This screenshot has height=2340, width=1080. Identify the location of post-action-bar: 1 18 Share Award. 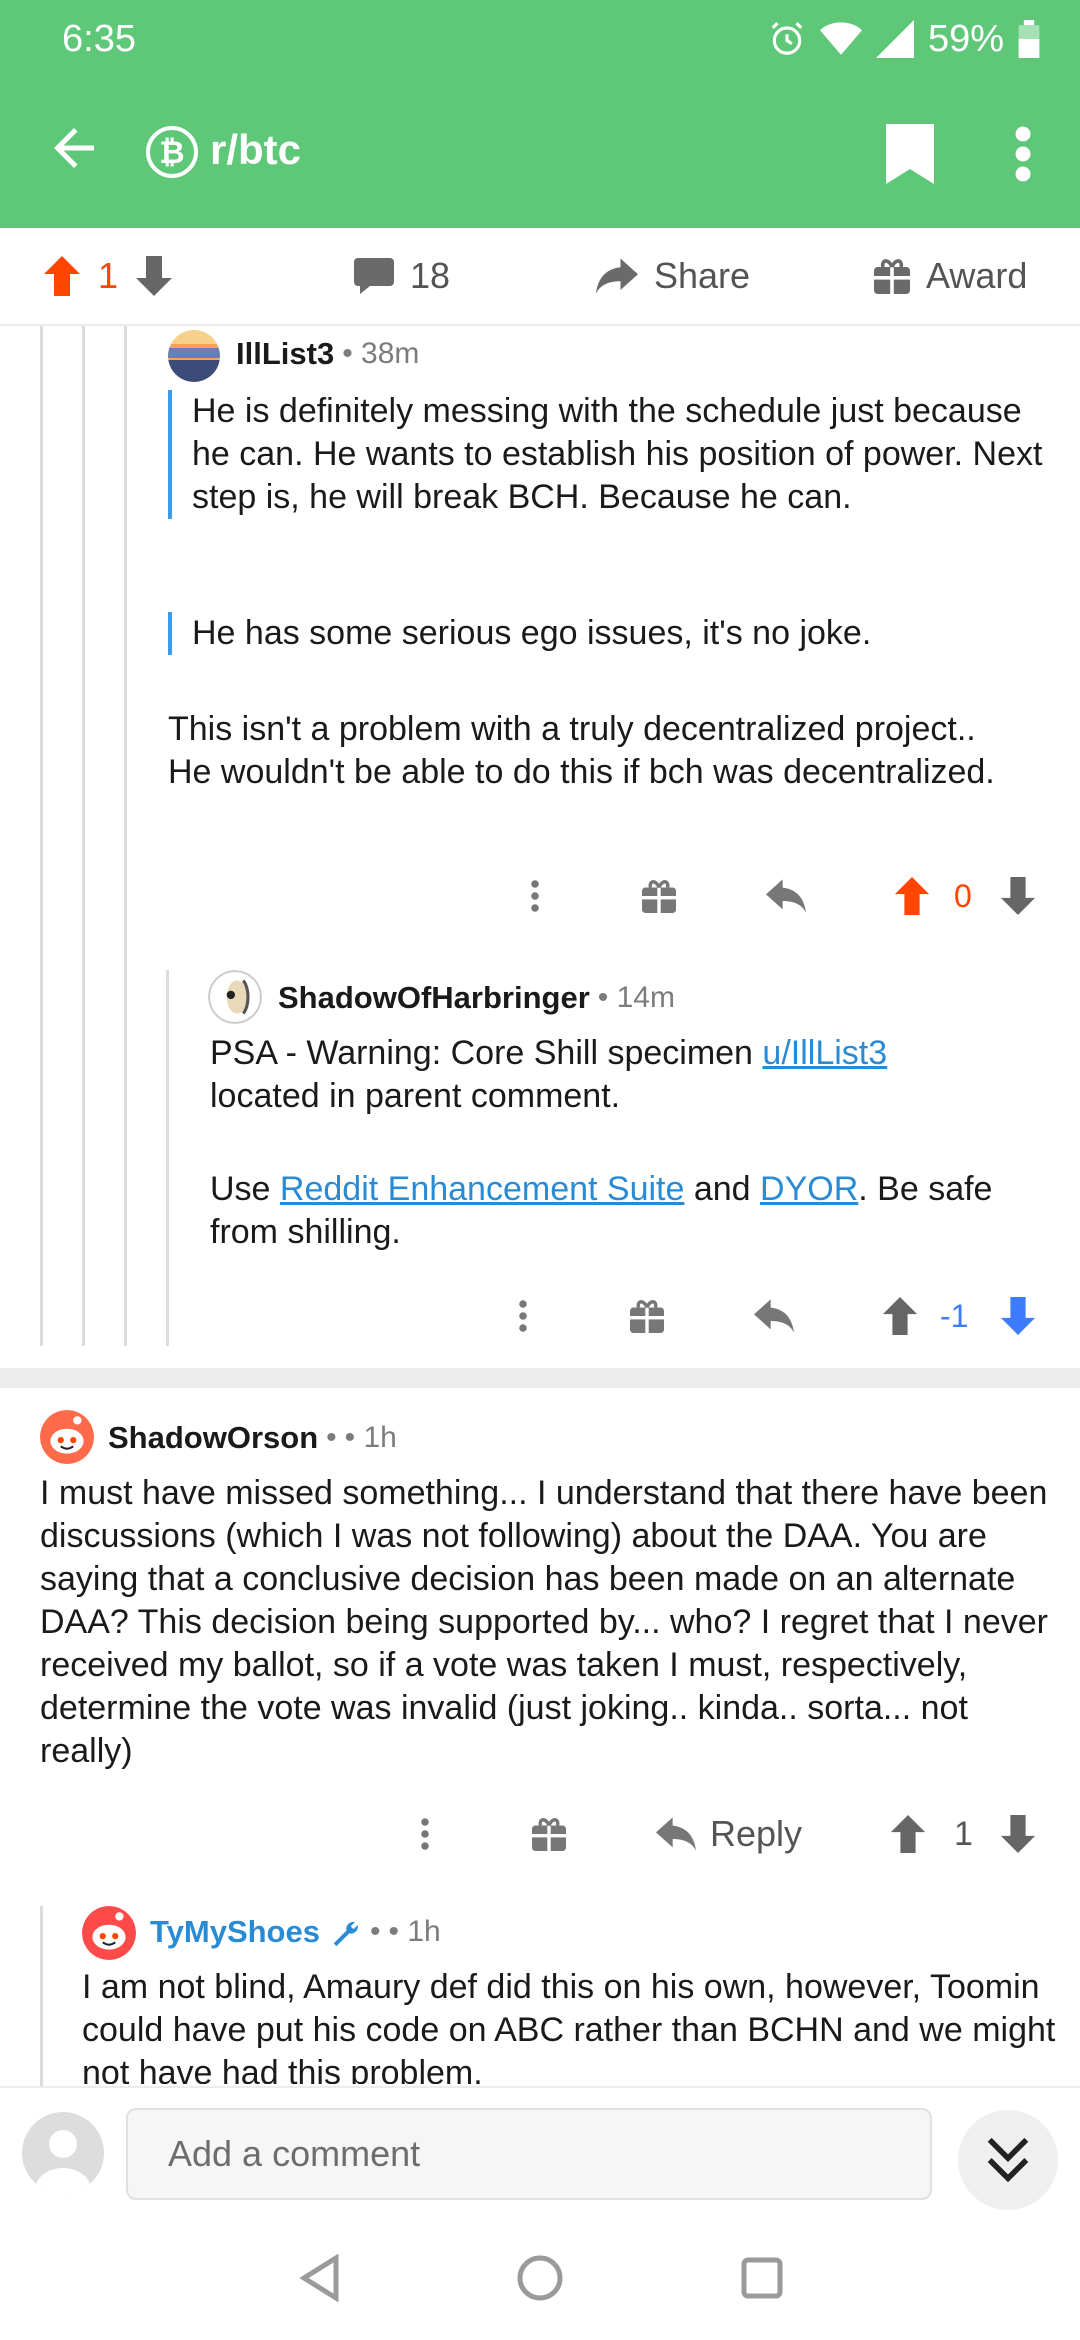
(540, 277).